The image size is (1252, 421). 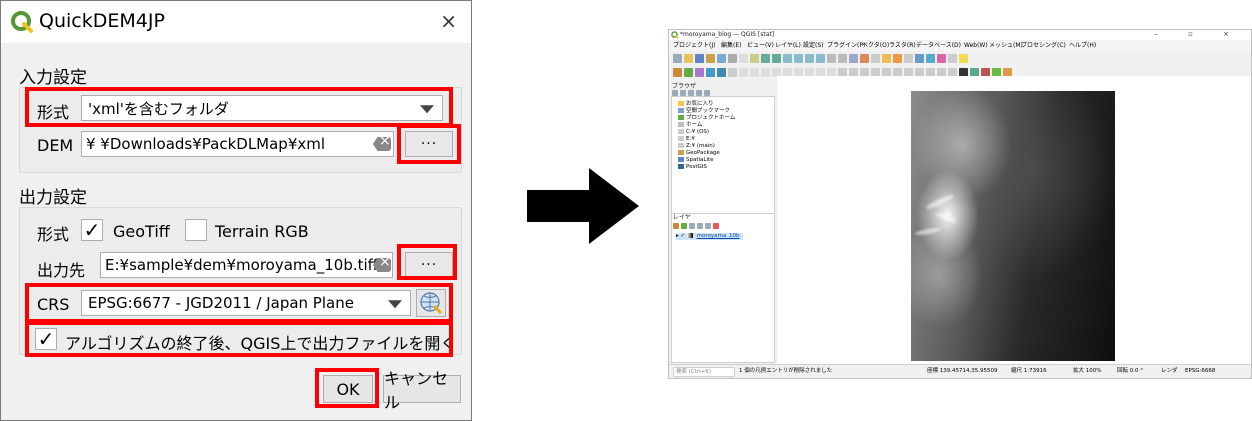 I want to click on output-path-value: E:¥sample¥dem¥moroyama_10b.tiff, so click(x=241, y=265).